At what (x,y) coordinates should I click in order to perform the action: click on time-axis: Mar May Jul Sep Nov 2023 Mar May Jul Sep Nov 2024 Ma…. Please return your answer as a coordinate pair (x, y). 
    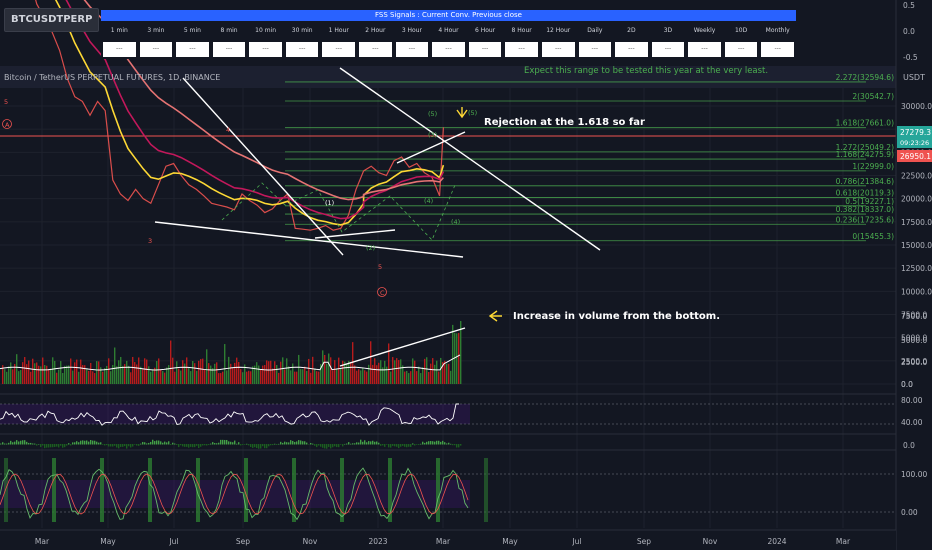
    Looking at the image, I should click on (448, 539).